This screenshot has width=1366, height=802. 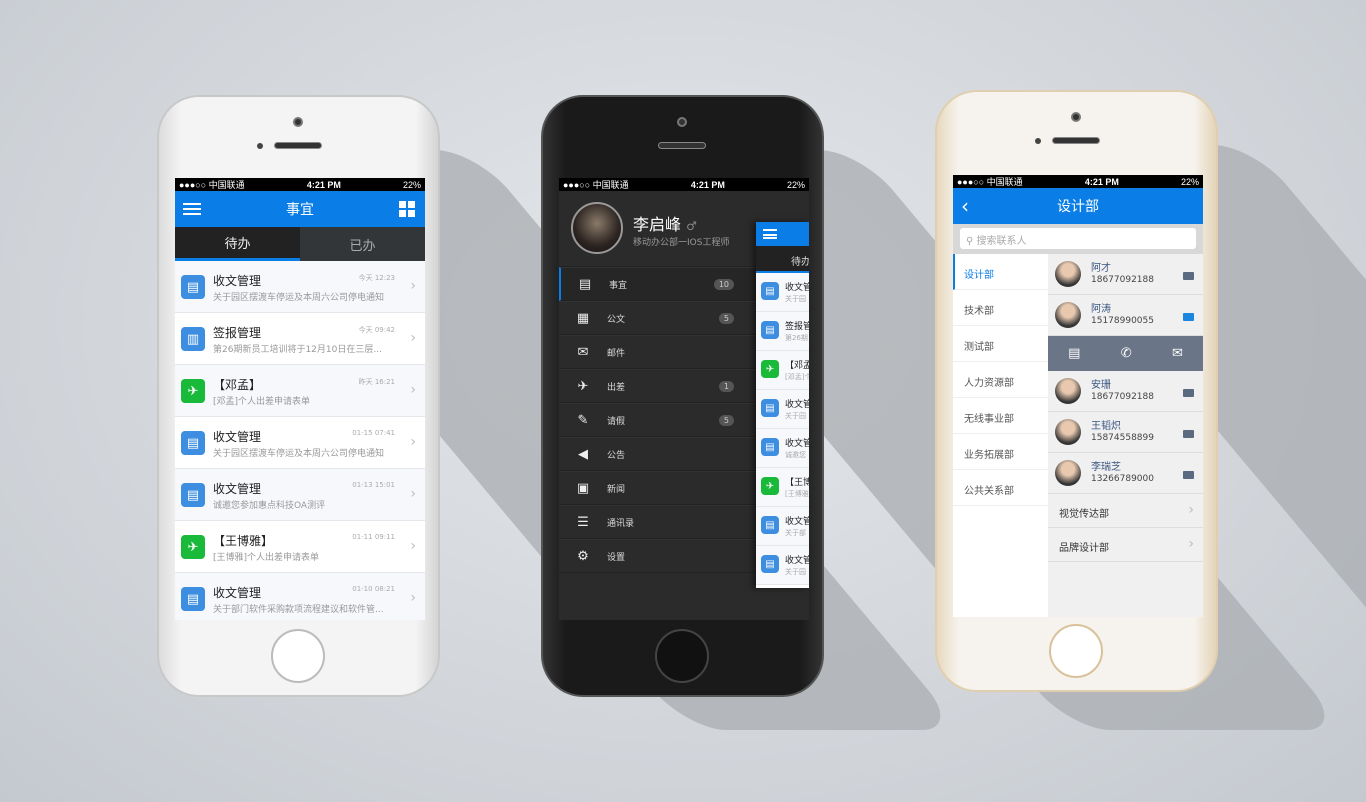 What do you see at coordinates (1106, 426) in the screenshot?
I see `contact-name: 王韬炽` at bounding box center [1106, 426].